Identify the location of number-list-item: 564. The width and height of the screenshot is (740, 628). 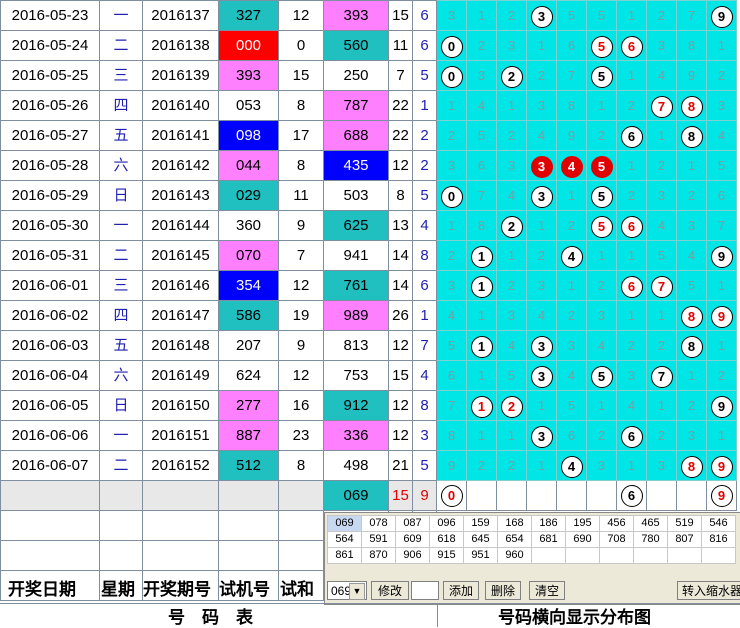
(344, 539).